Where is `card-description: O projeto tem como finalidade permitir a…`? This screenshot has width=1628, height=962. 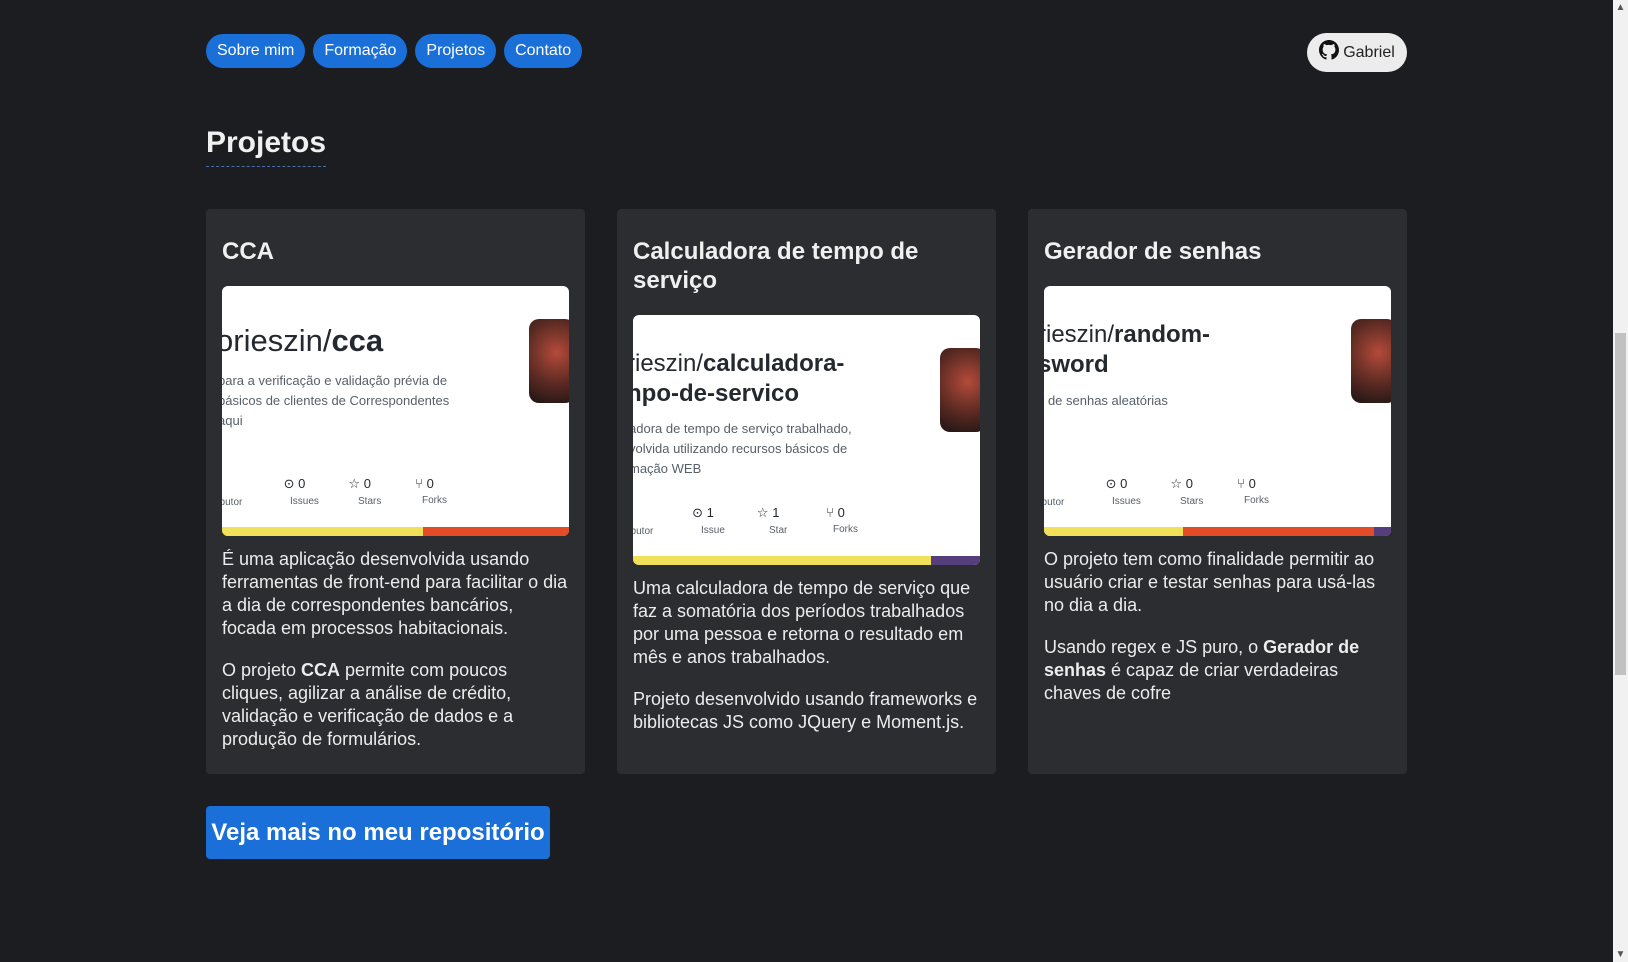
card-description: O projeto tem como finalidade permitir a… is located at coordinates (1210, 582).